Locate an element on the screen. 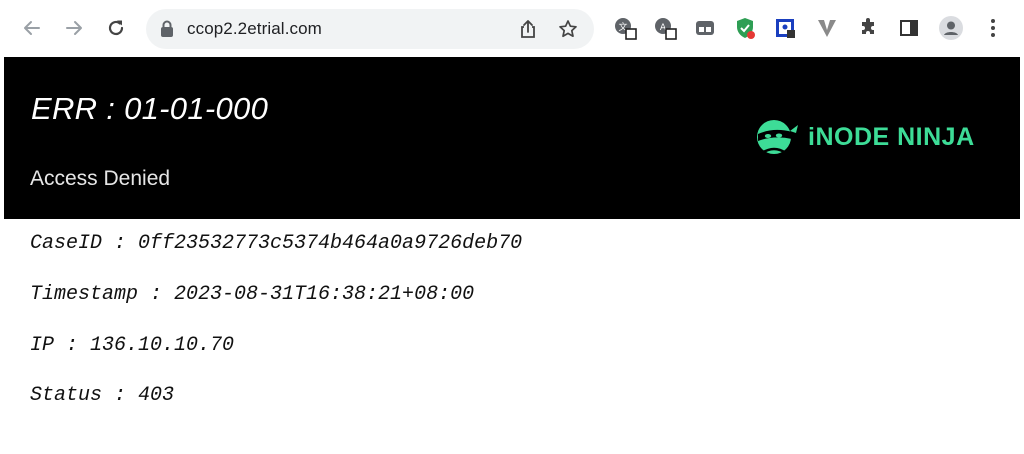 The width and height of the screenshot is (1024, 454). portrait-extension-icon is located at coordinates (785, 28).